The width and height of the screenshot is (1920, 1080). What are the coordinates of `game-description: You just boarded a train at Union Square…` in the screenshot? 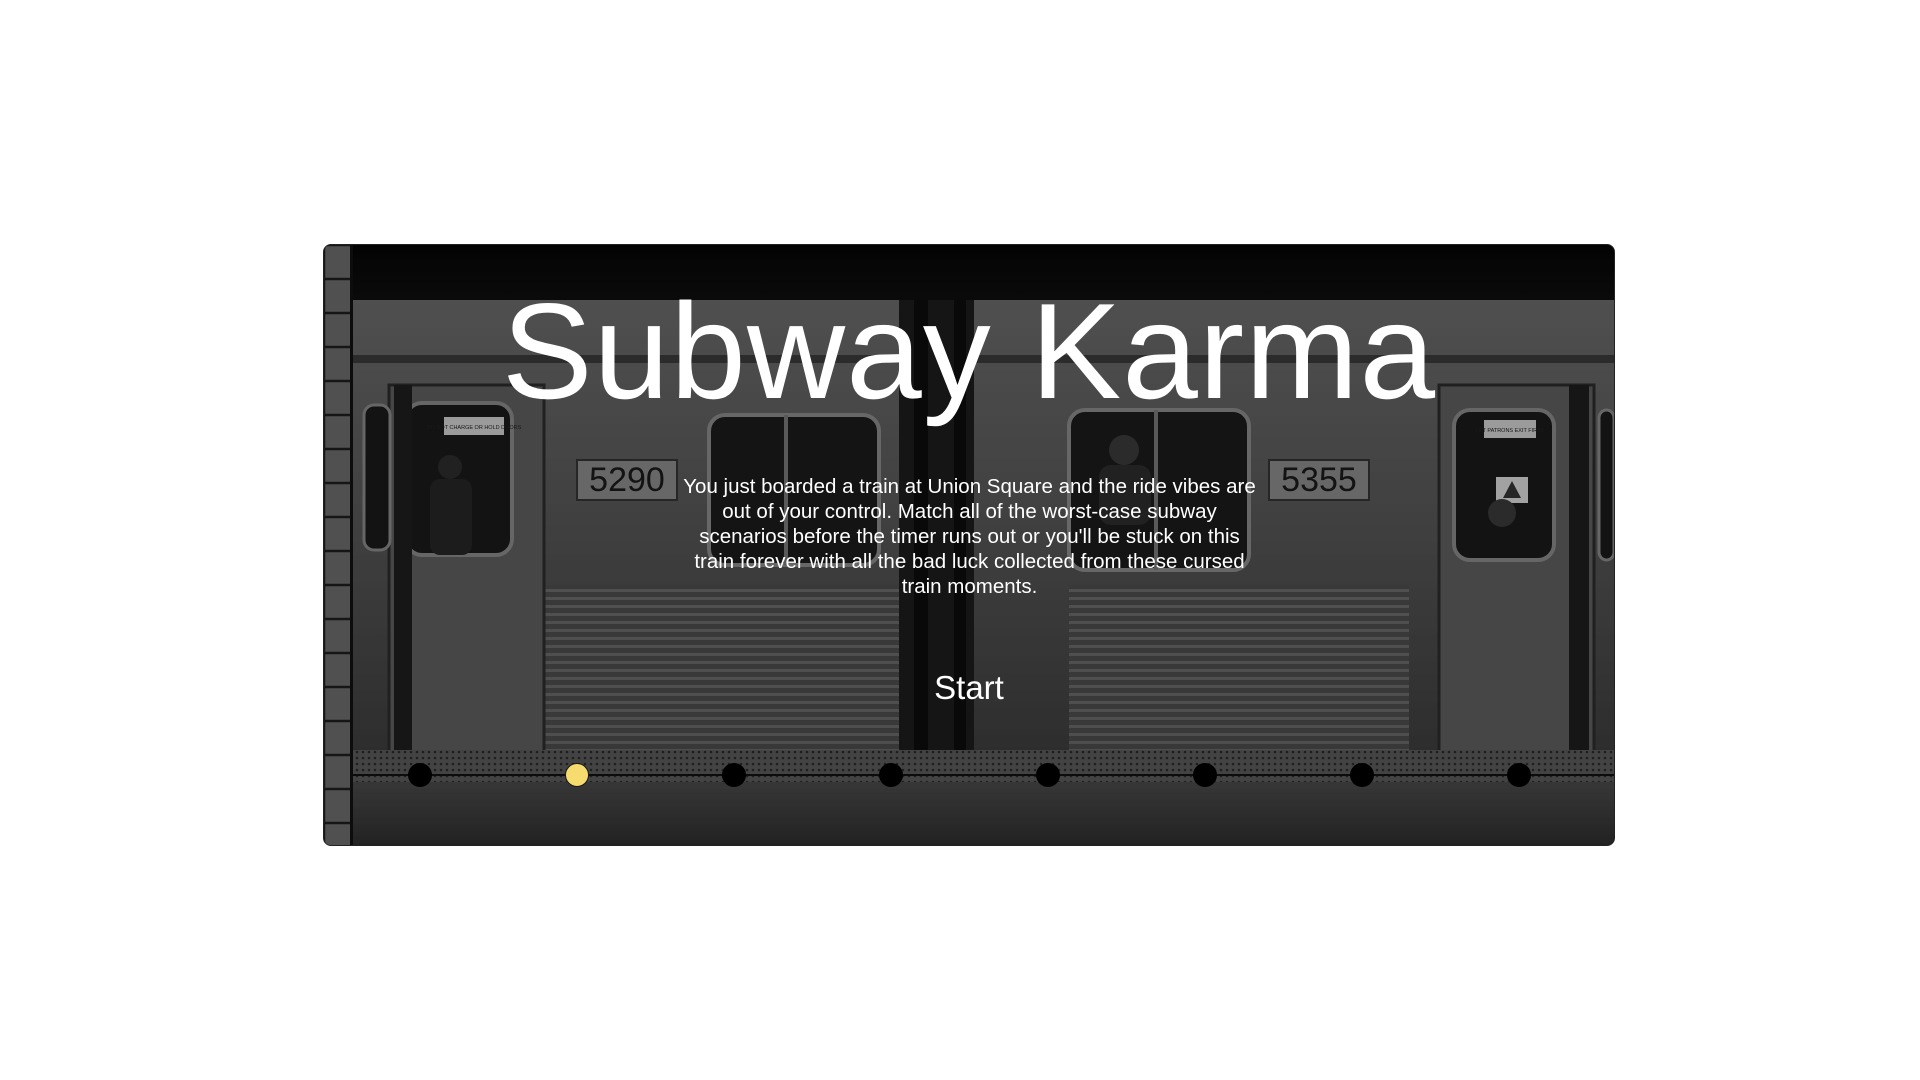 It's located at (969, 536).